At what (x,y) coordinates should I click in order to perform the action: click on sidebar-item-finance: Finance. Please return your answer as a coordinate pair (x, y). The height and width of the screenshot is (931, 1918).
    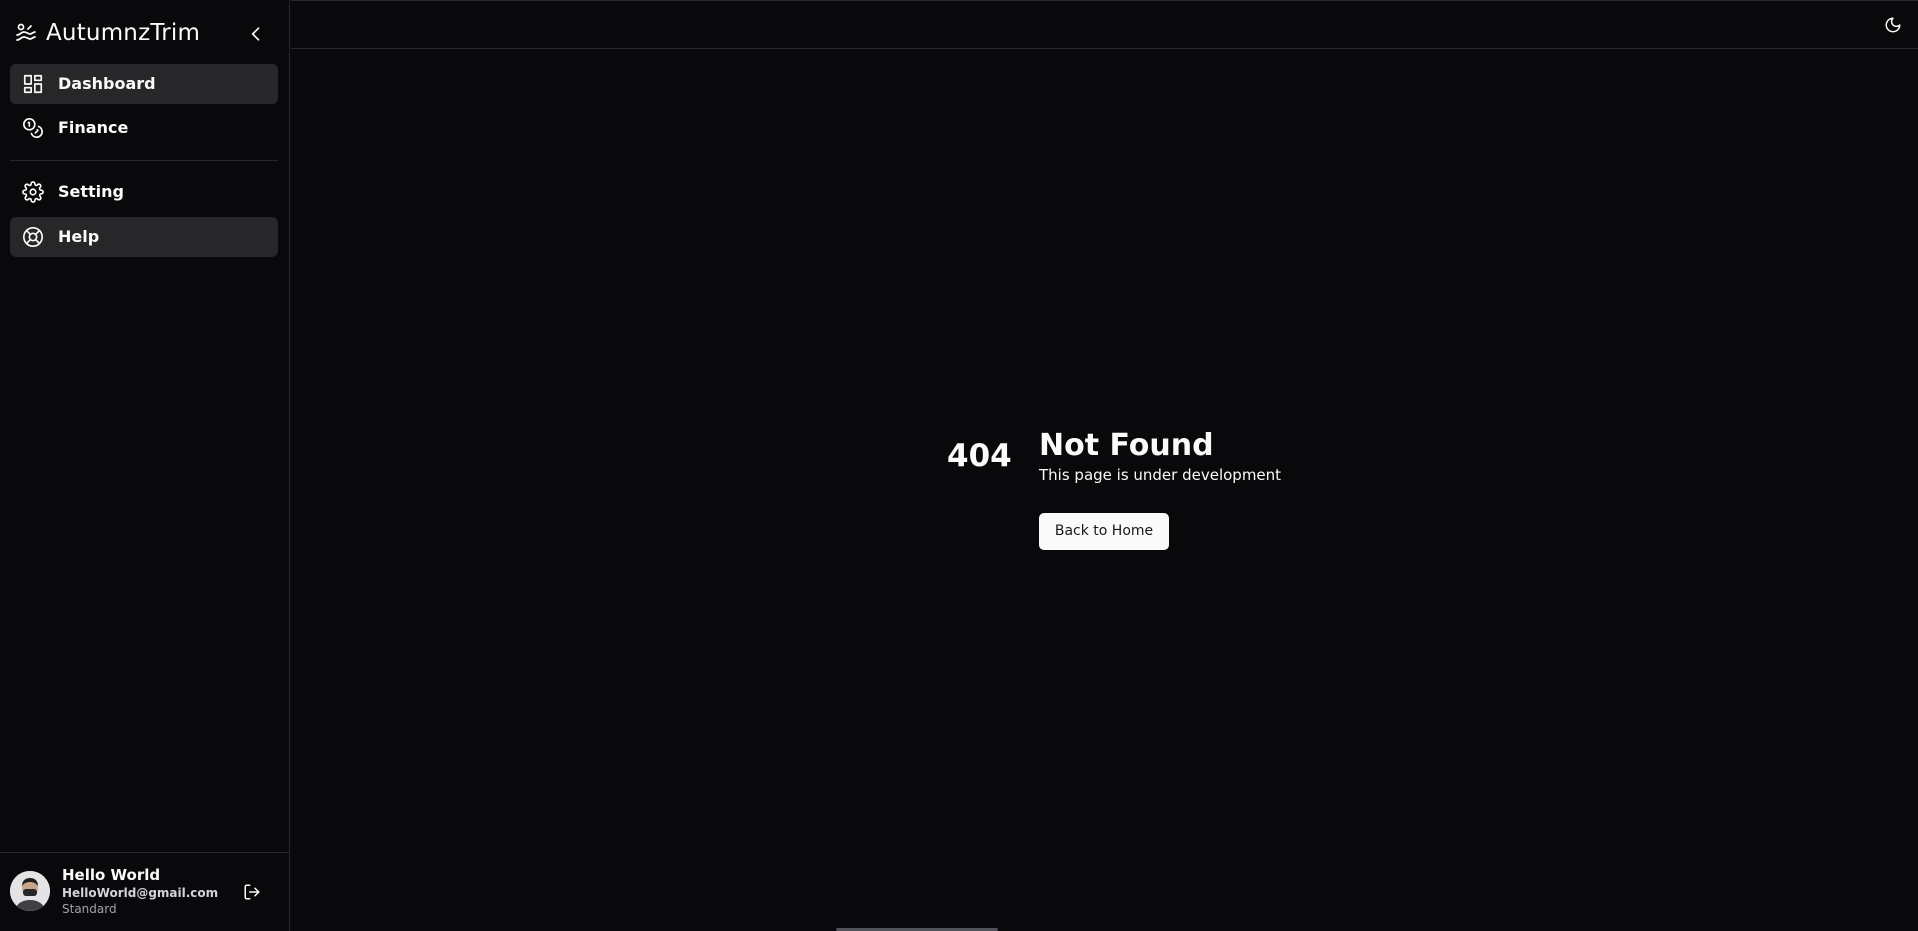
    Looking at the image, I should click on (144, 128).